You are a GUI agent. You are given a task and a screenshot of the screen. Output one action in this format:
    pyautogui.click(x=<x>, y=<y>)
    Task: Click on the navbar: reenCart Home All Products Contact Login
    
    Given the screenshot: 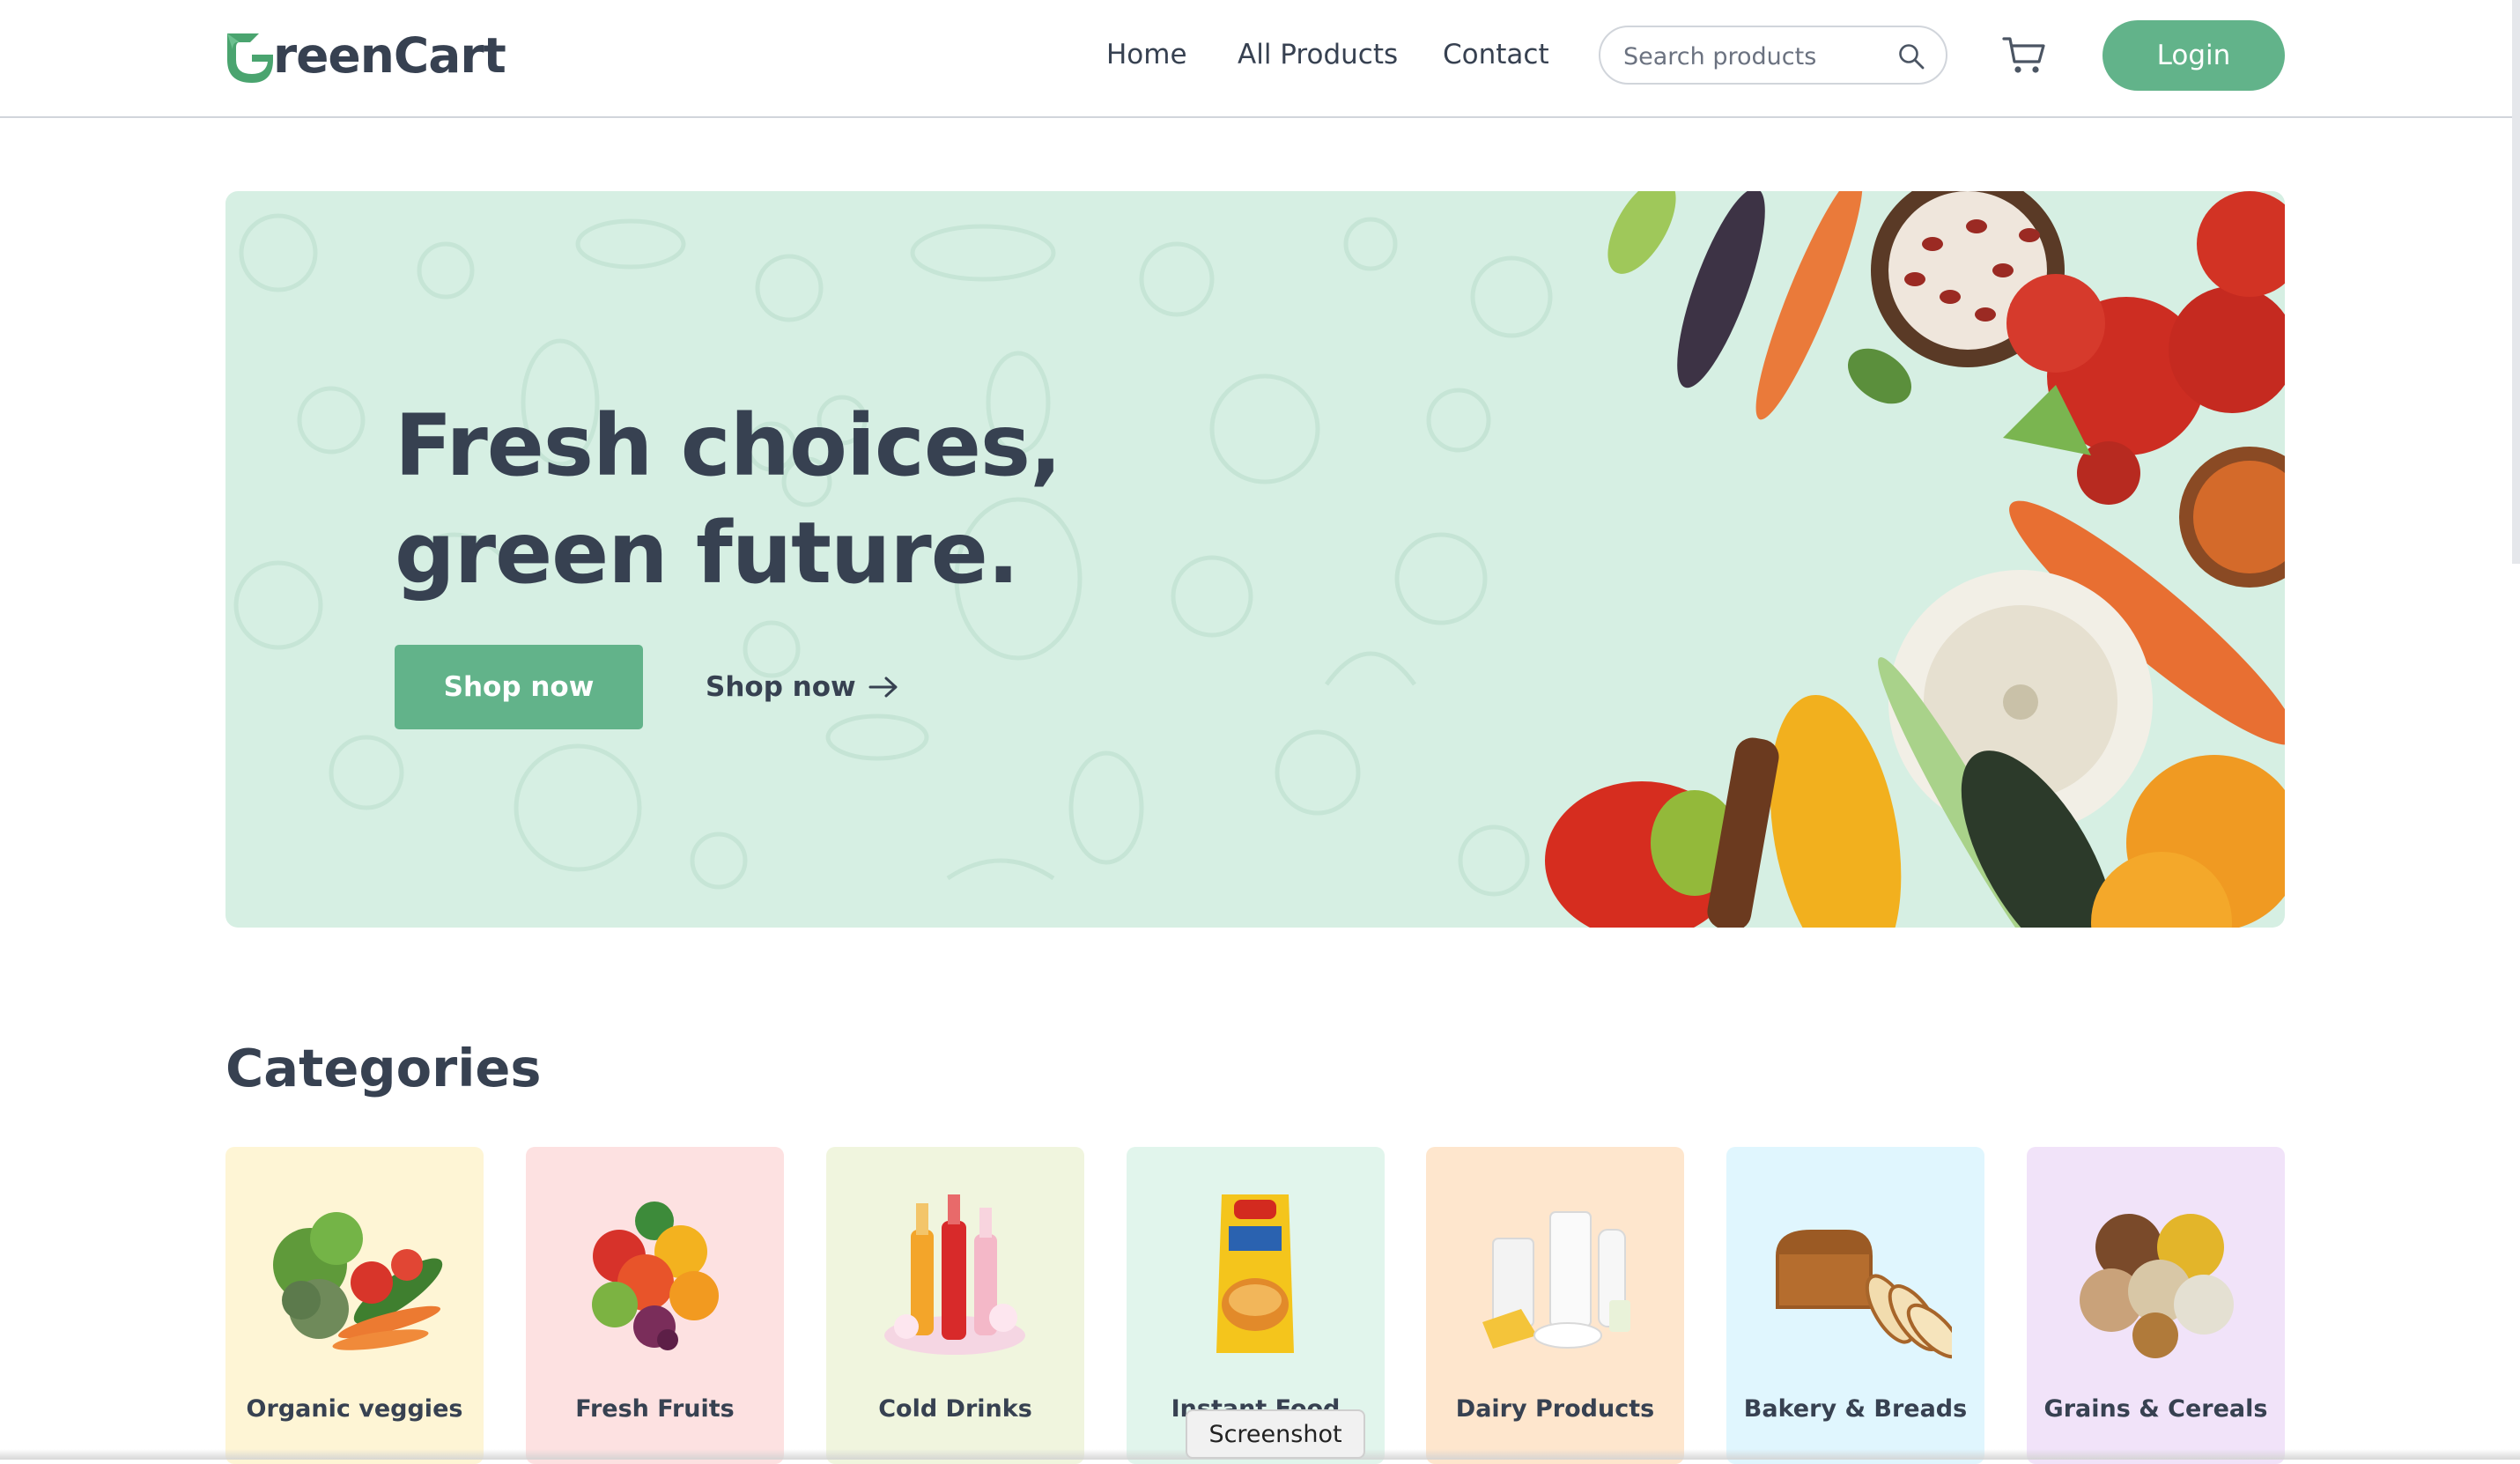 What is the action you would take?
    pyautogui.click(x=1256, y=59)
    